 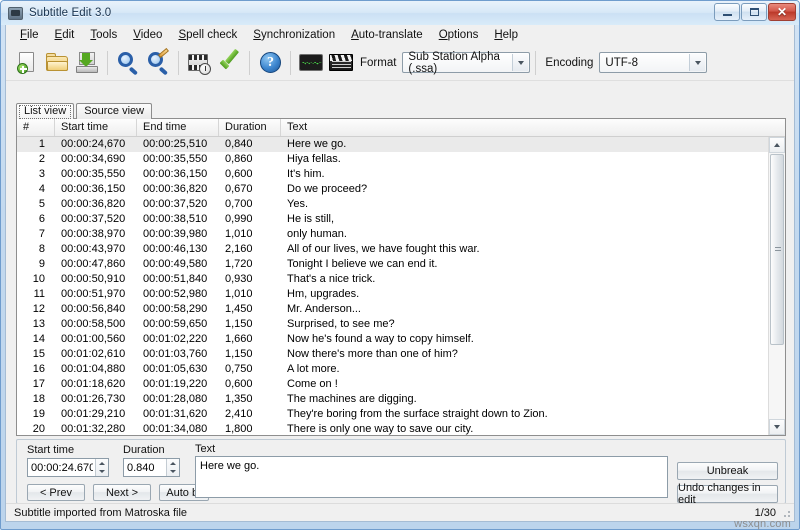 I want to click on minimize-button, so click(x=727, y=12).